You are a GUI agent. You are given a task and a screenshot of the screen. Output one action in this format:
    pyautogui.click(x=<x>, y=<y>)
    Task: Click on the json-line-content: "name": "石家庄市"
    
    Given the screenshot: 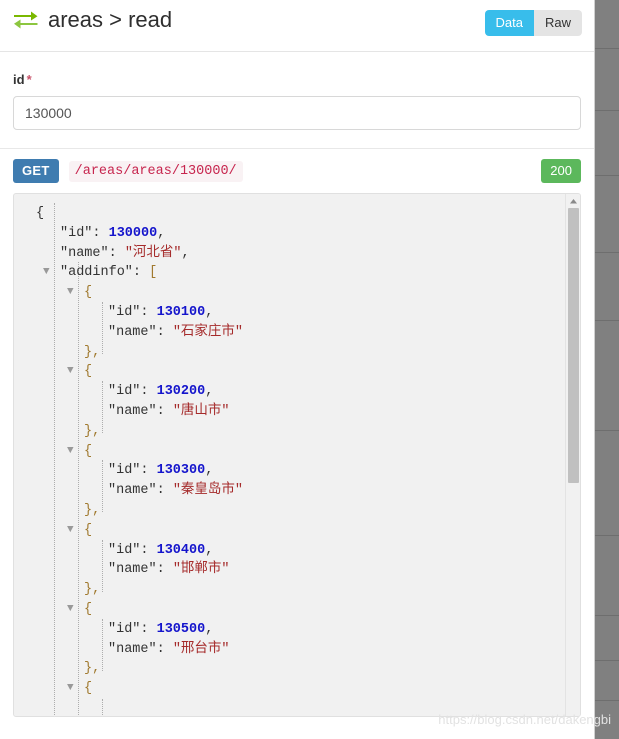 What is the action you would take?
    pyautogui.click(x=128, y=332)
    